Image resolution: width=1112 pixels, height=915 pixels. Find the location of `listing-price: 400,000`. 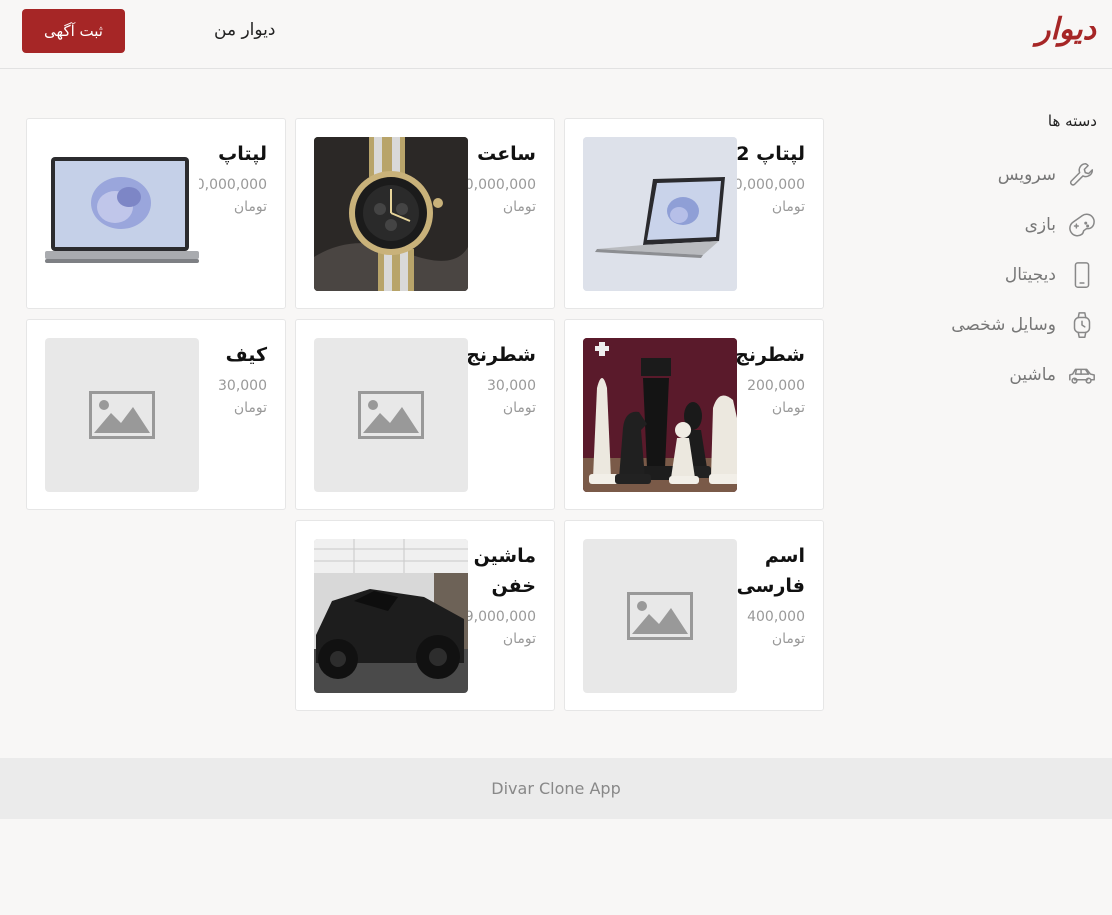

listing-price: 400,000 is located at coordinates (776, 617).